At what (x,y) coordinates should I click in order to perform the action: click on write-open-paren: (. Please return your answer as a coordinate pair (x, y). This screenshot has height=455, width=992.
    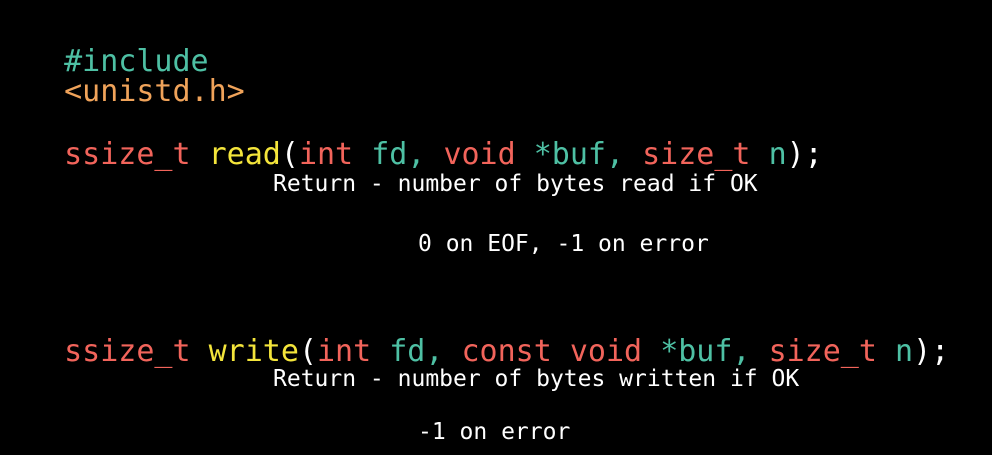
    Looking at the image, I should click on (307, 351).